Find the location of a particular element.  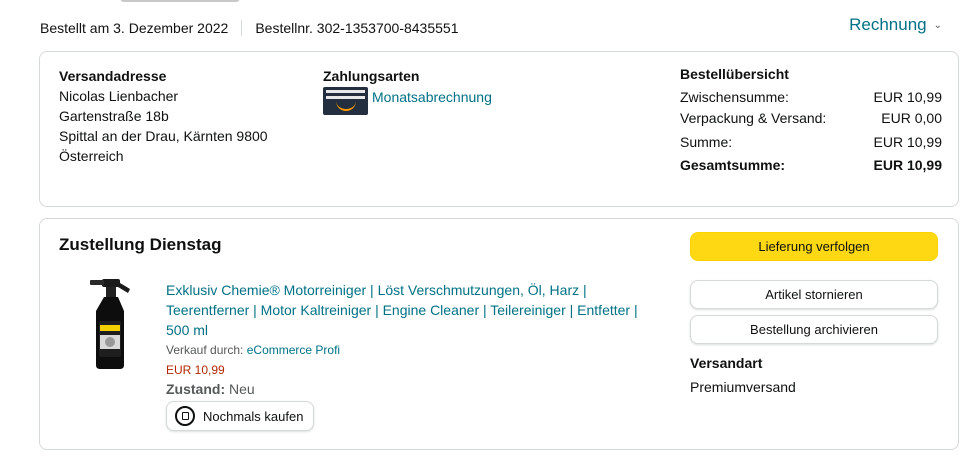

summary-row-sum: Summe: EUR 10,99 is located at coordinates (811, 141).